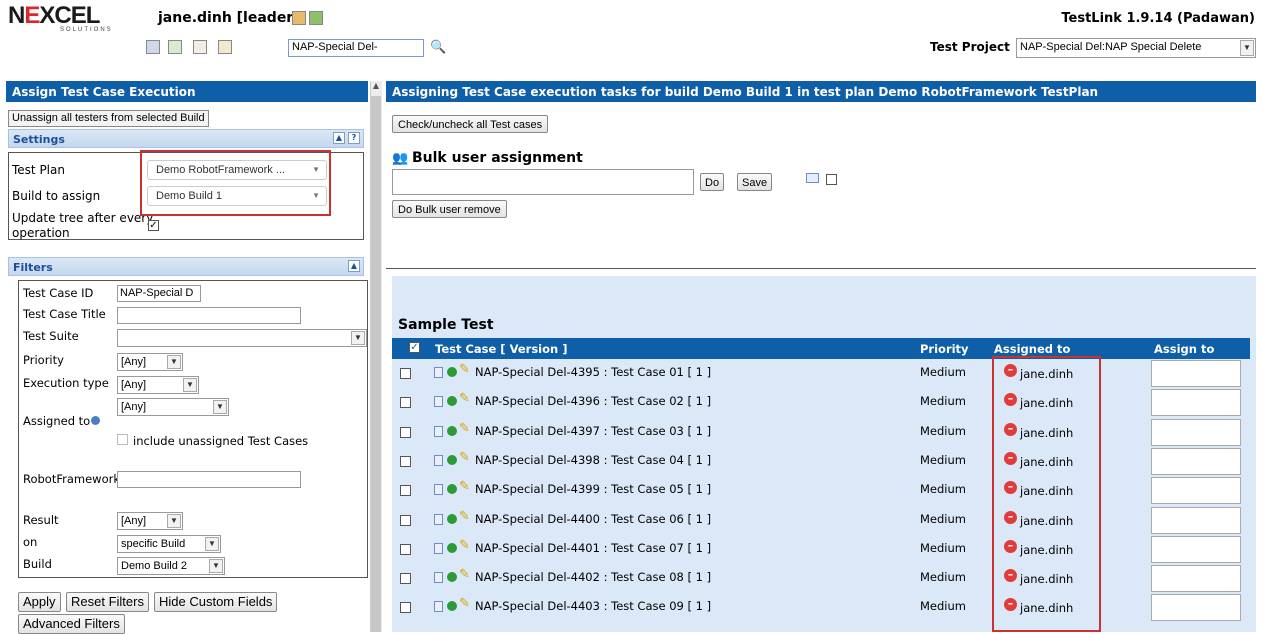 The height and width of the screenshot is (634, 1263). I want to click on hide-custom-fields-button: Hide Custom Fields, so click(216, 602).